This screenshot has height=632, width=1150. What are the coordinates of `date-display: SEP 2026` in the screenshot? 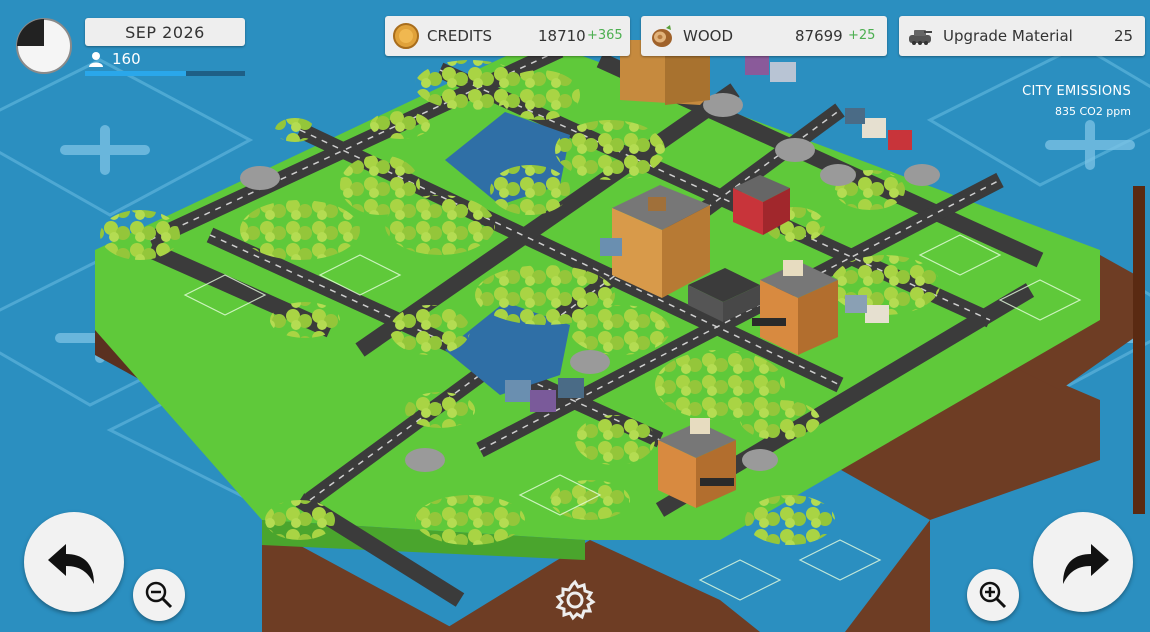 It's located at (165, 32).